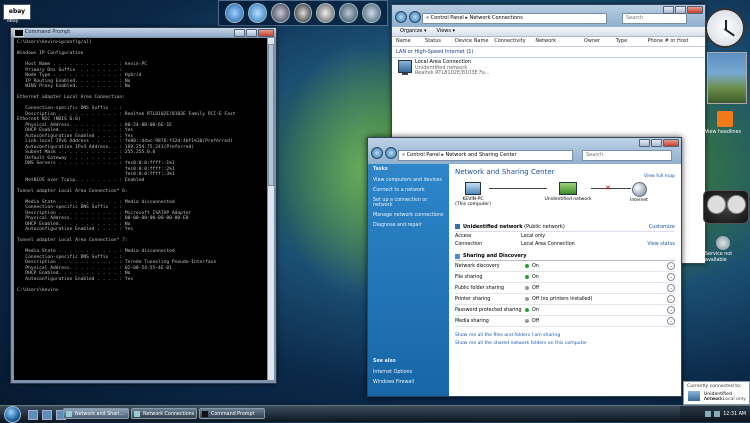 The height and width of the screenshot is (423, 750). I want to click on volume-tray-icon, so click(717, 414).